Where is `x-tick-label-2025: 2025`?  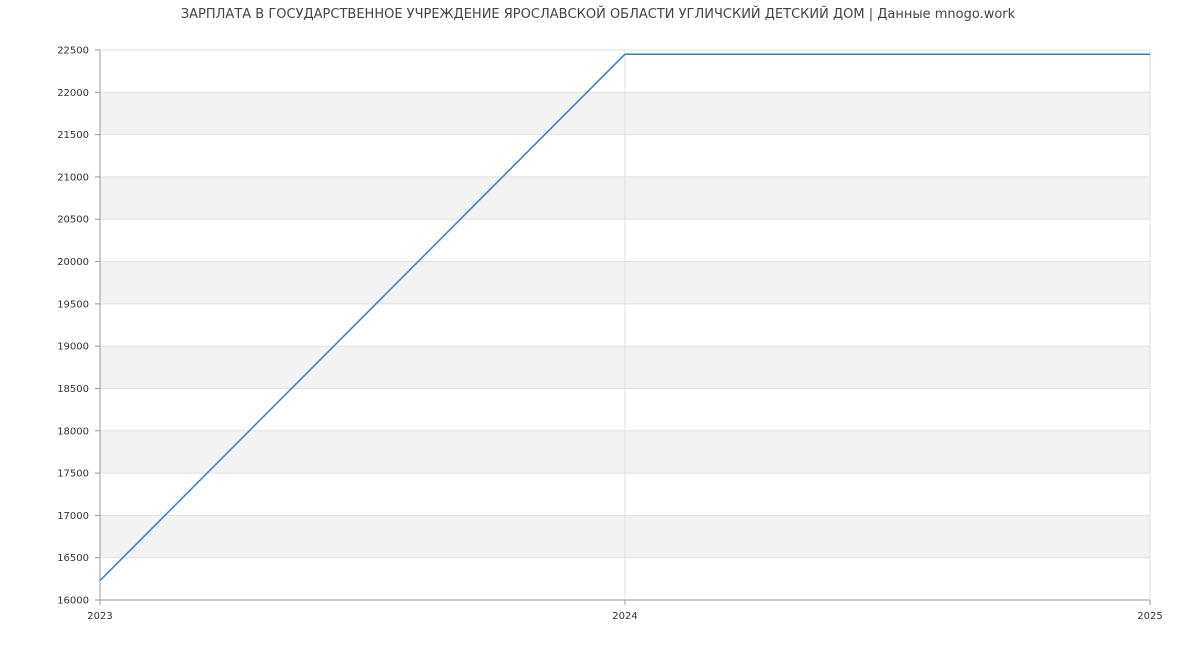
x-tick-label-2025: 2025 is located at coordinates (1149, 616).